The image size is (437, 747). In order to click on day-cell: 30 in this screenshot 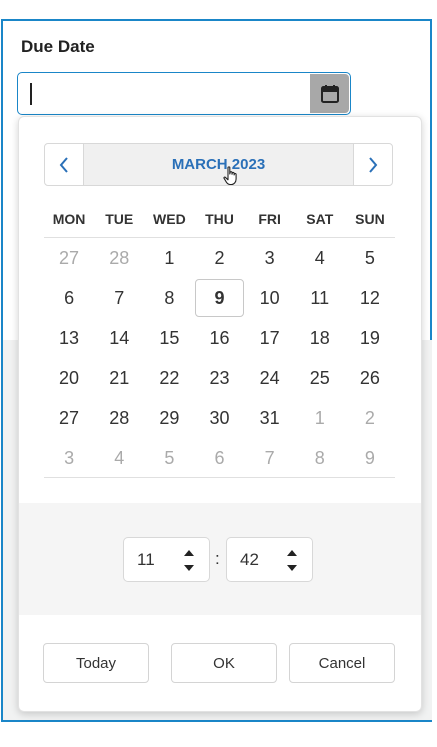, I will do `click(219, 418)`.